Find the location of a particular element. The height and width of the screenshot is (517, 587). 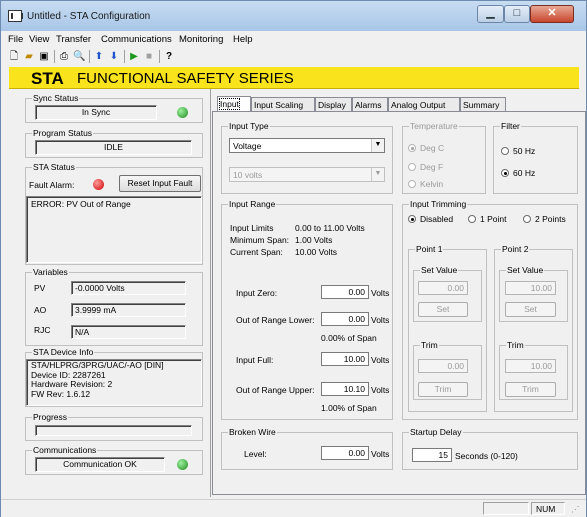

point-1-label: Point 1 is located at coordinates (429, 249).